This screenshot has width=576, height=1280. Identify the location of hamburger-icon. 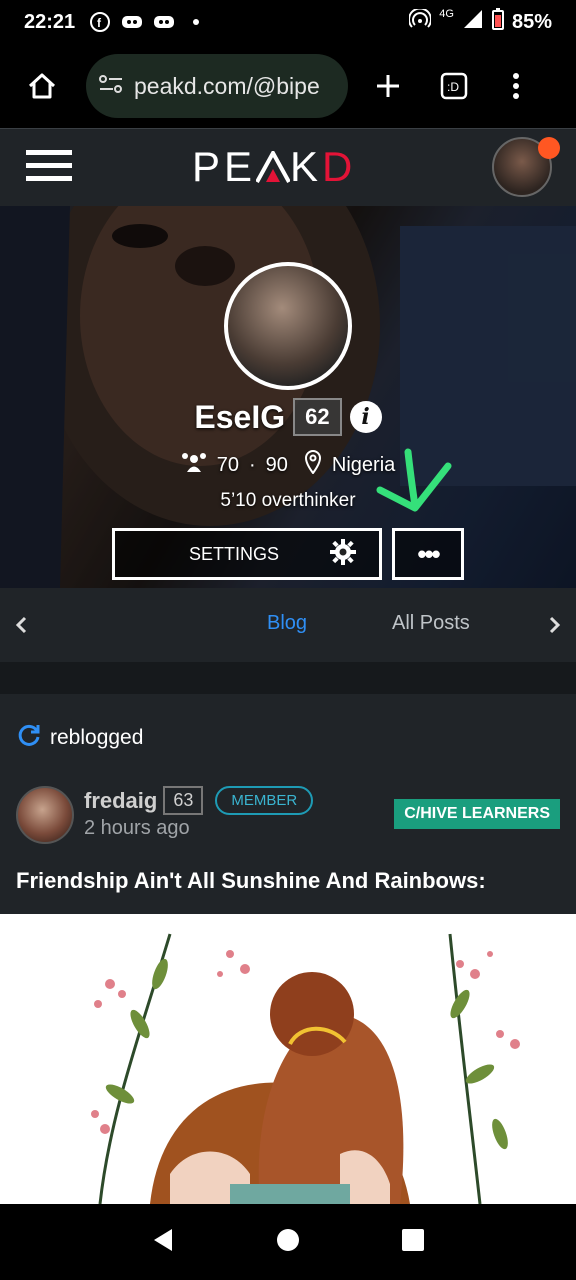
(49, 165).